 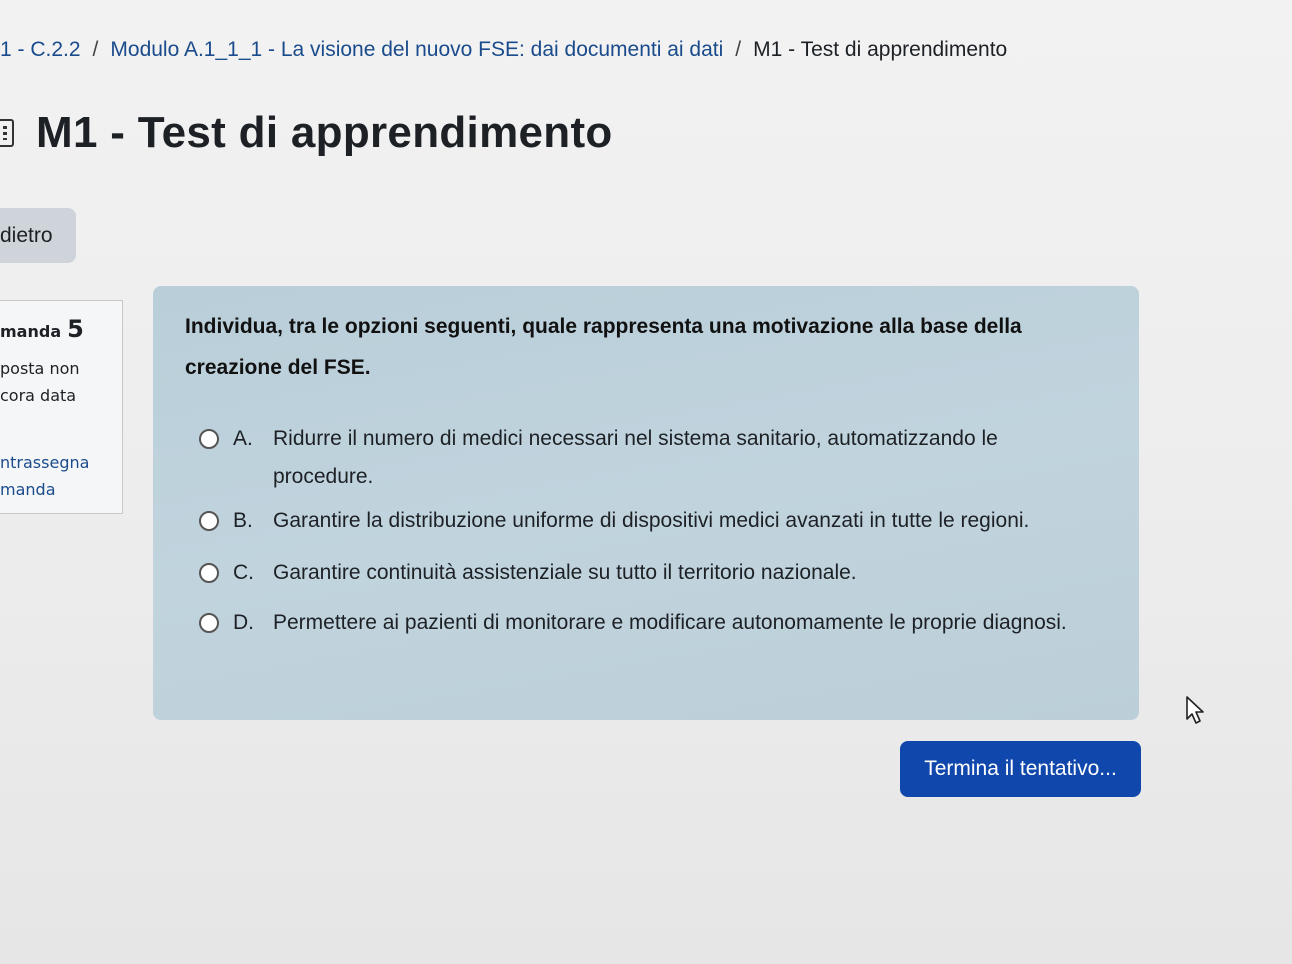 I want to click on answer-letter: B., so click(x=243, y=520).